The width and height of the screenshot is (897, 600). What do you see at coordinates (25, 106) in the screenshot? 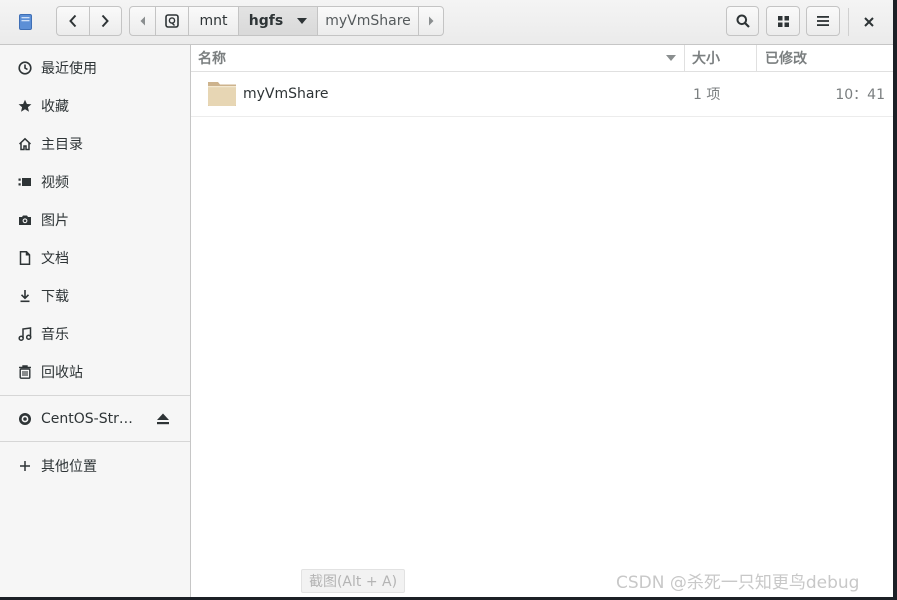
I see `star-icon` at bounding box center [25, 106].